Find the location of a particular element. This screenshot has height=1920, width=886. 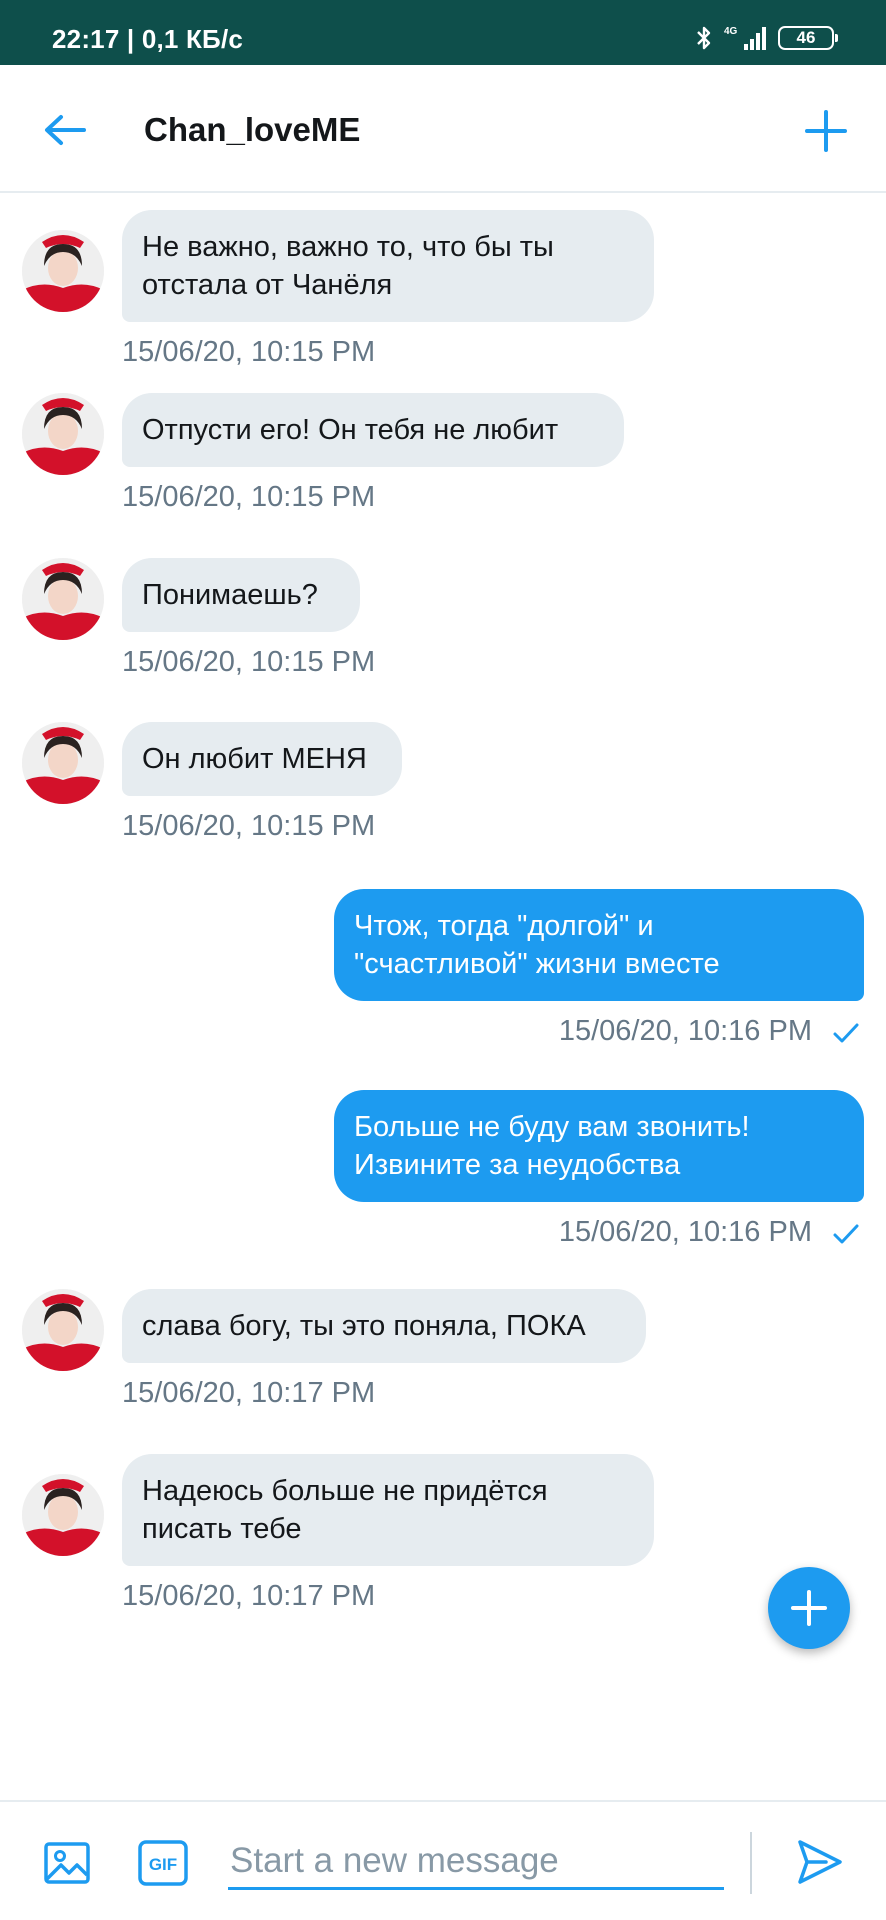

add-participant-button is located at coordinates (826, 131).